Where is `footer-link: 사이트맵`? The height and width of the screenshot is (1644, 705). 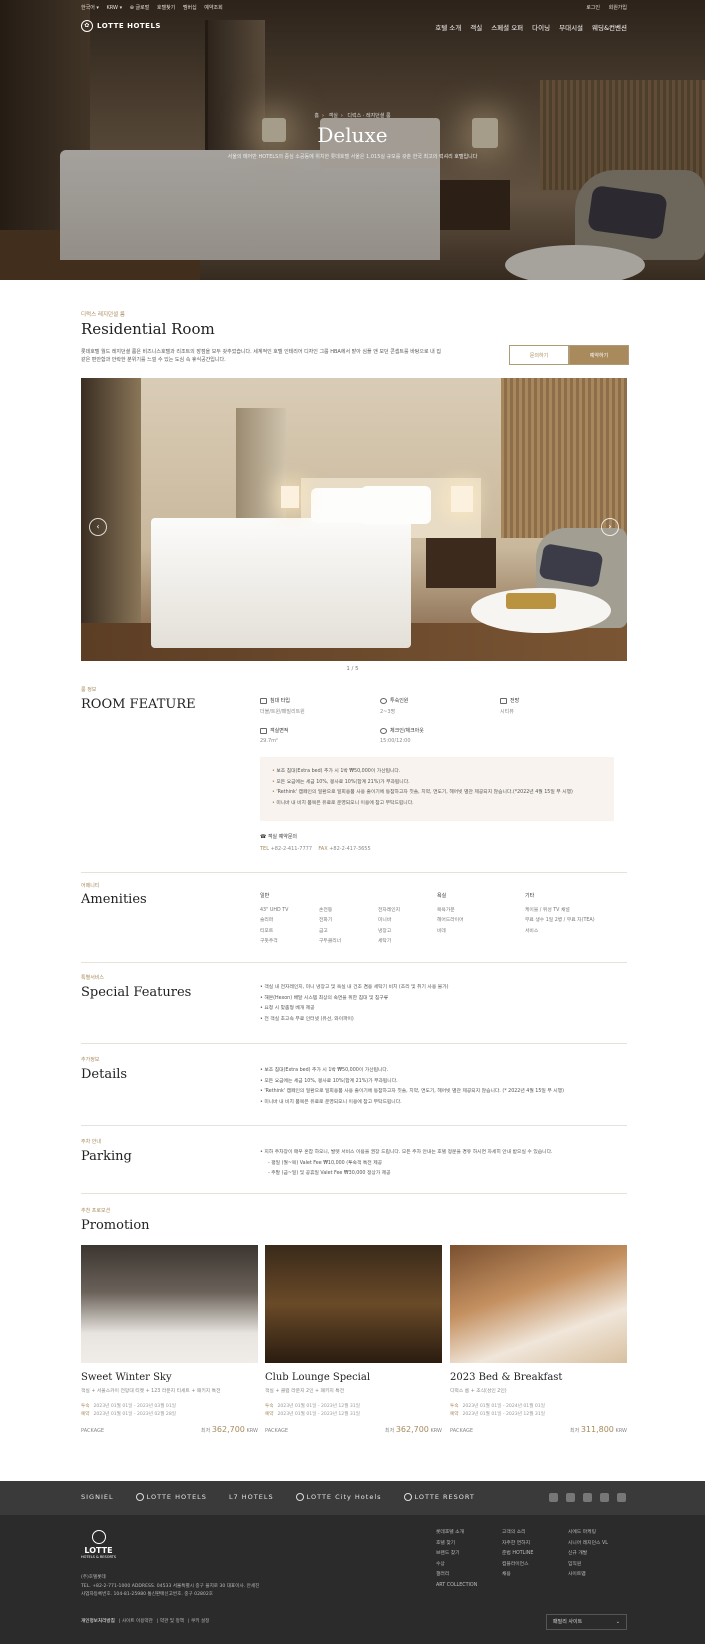
footer-link: 사이트맵 is located at coordinates (588, 1575).